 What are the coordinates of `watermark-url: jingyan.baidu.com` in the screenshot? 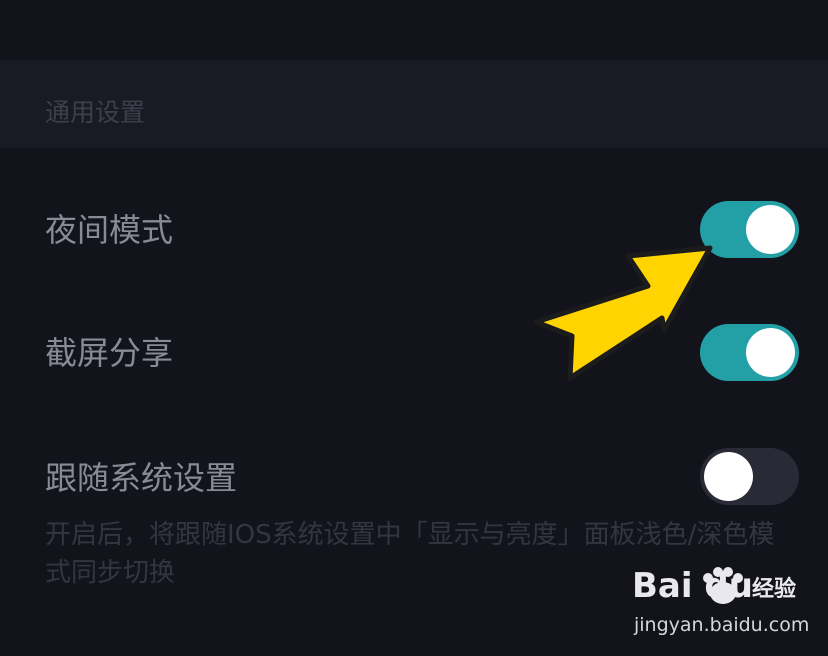 It's located at (722, 625).